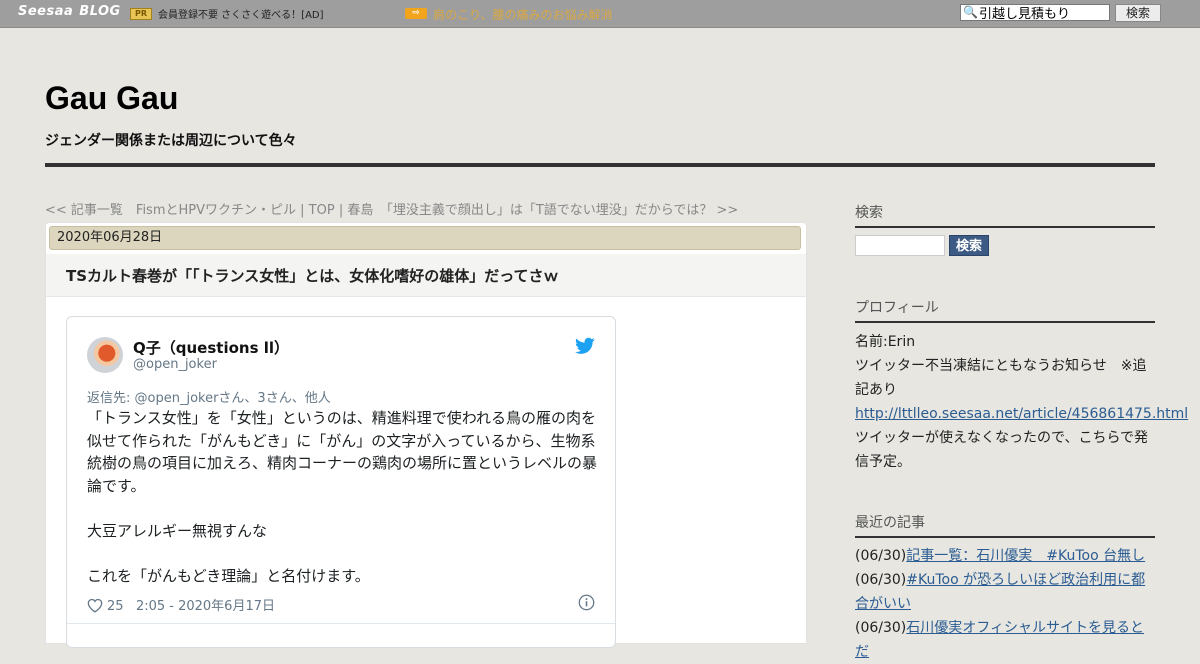 The height and width of the screenshot is (664, 1200). I want to click on logo-sub: BLOG, so click(100, 11).